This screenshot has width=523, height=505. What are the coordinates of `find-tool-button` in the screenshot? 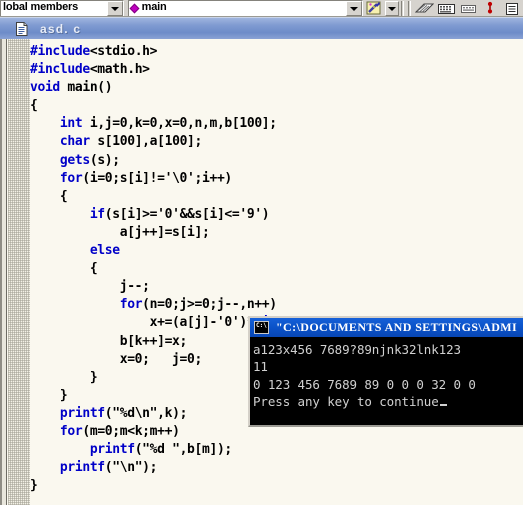 It's located at (374, 8).